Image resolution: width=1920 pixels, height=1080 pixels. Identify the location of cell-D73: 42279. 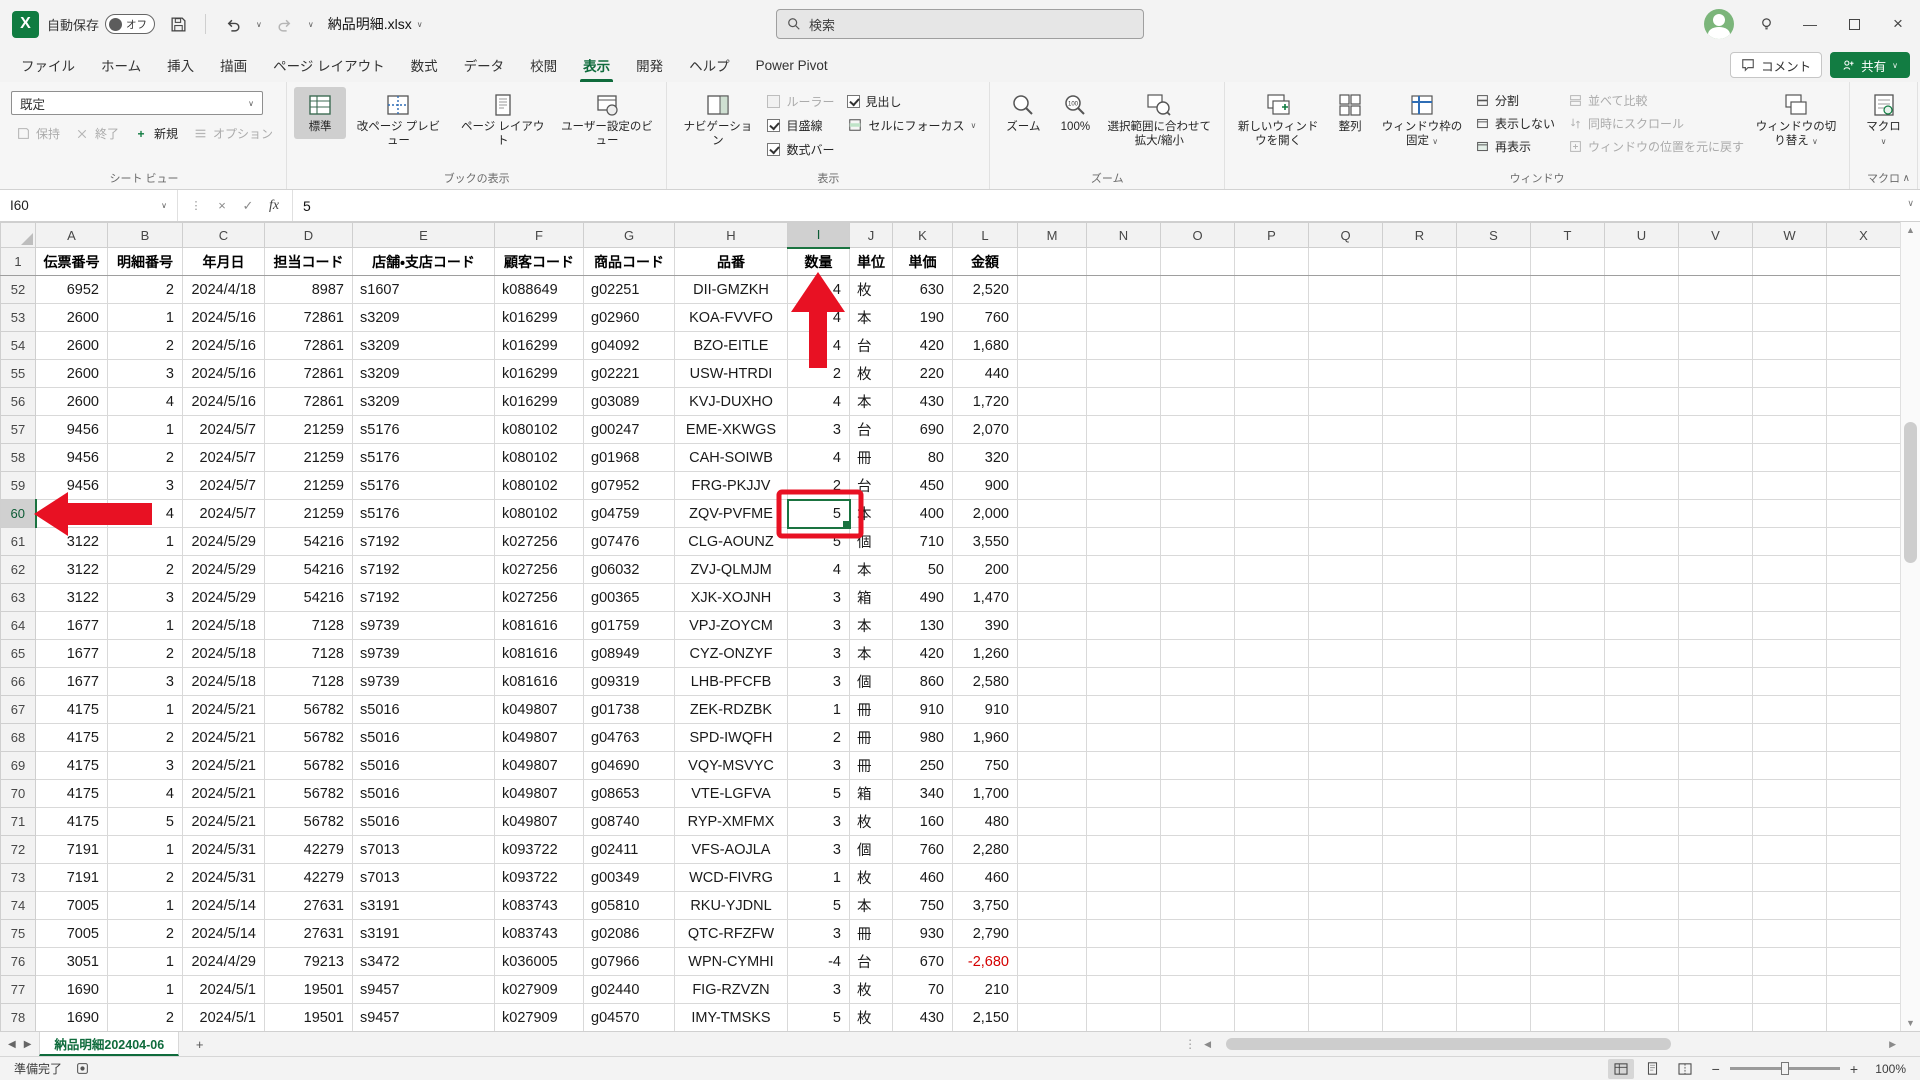
(308, 877).